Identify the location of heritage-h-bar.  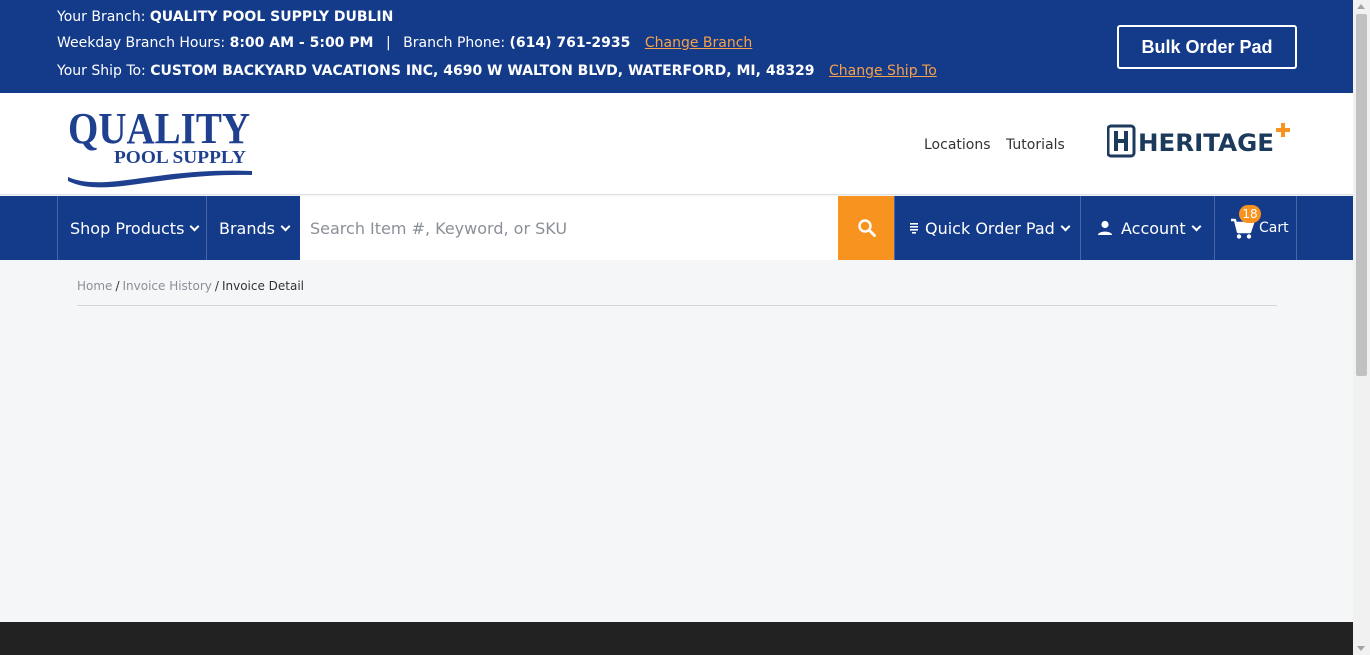
(1121, 141).